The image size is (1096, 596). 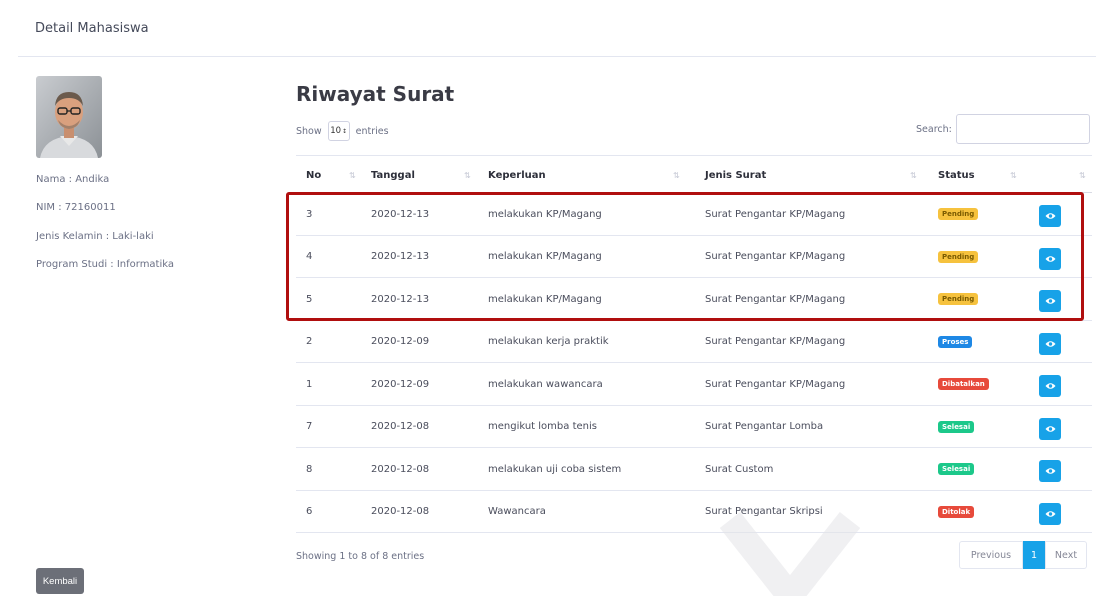 What do you see at coordinates (545, 384) in the screenshot?
I see `cell-keperluan: melakukan wawancara` at bounding box center [545, 384].